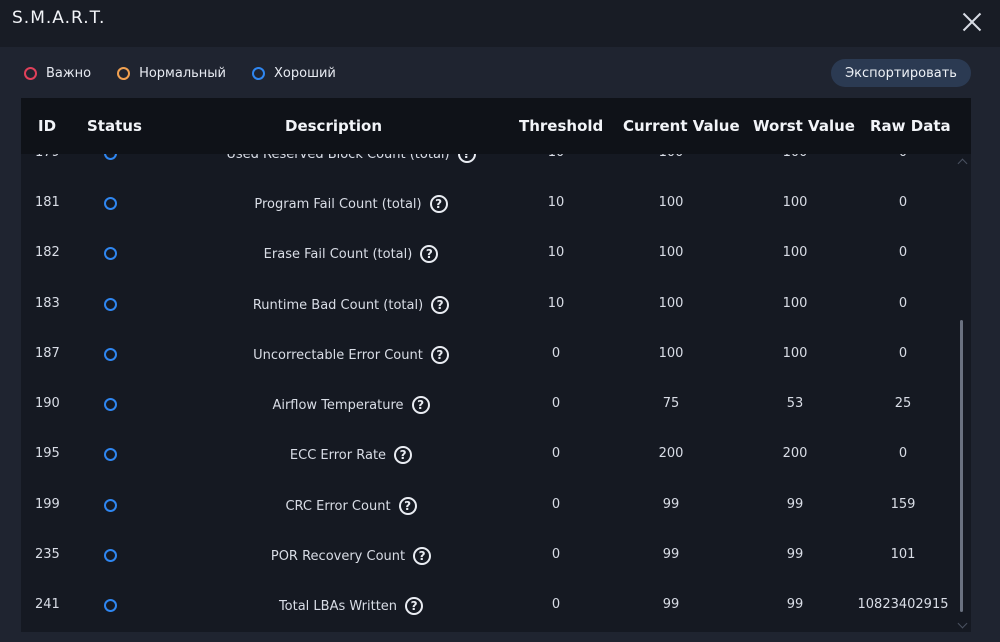 This screenshot has height=642, width=1000. Describe the element at coordinates (69, 73) in the screenshot. I see `legend-label: Важно` at that location.